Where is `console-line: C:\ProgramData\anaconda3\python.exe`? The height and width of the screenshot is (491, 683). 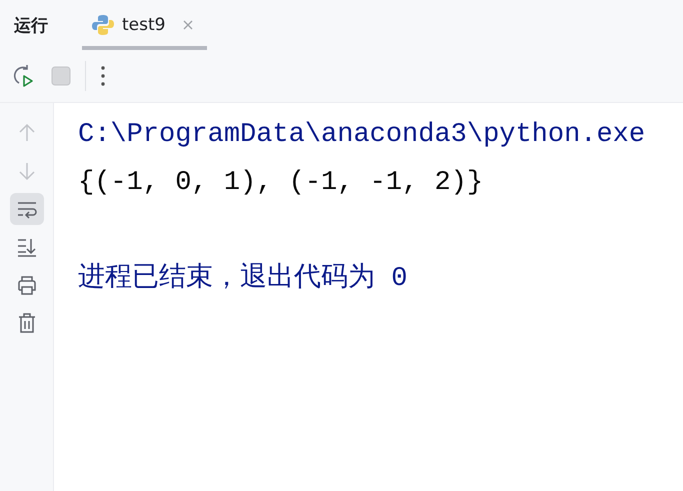 console-line: C:\ProgramData\anaconda3\python.exe is located at coordinates (362, 135).